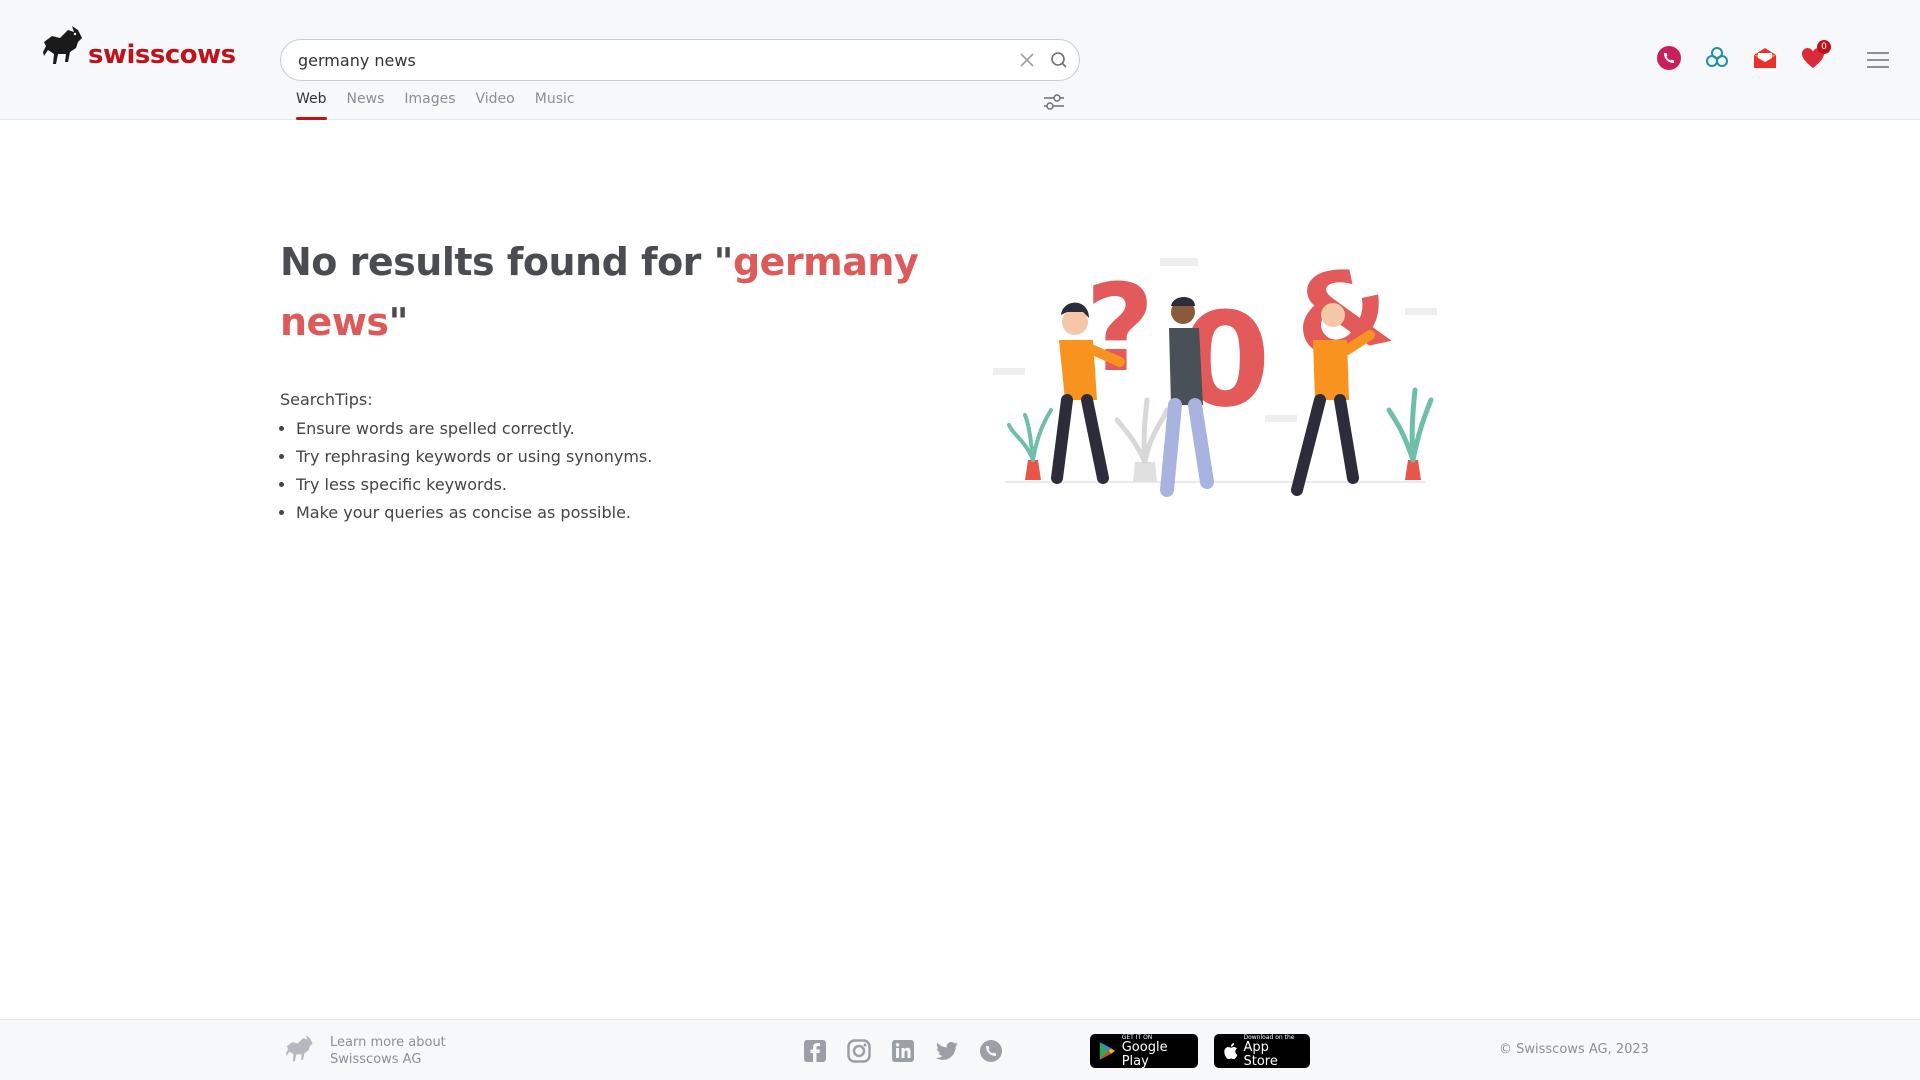  I want to click on app-store-button: Download on the App Store, so click(1262, 1051).